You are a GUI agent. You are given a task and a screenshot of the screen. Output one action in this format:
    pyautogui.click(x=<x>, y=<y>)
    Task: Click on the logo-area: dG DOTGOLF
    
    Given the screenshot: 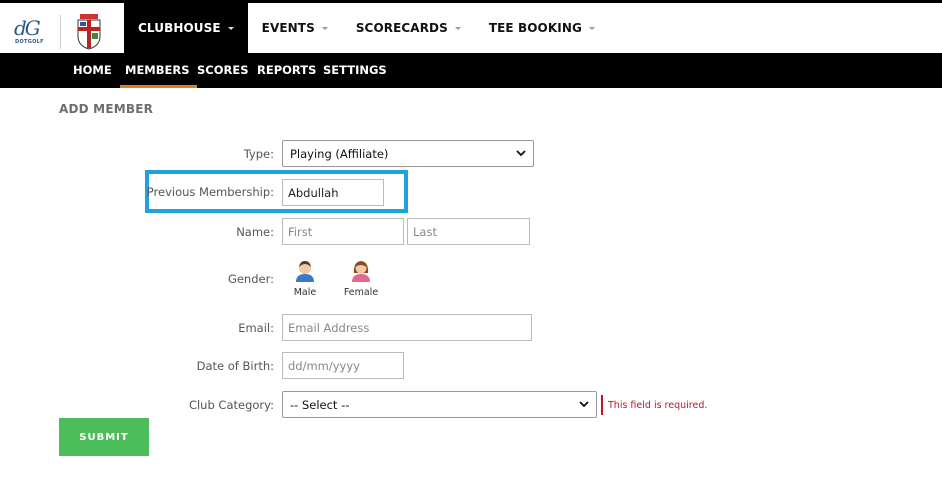 What is the action you would take?
    pyautogui.click(x=62, y=31)
    